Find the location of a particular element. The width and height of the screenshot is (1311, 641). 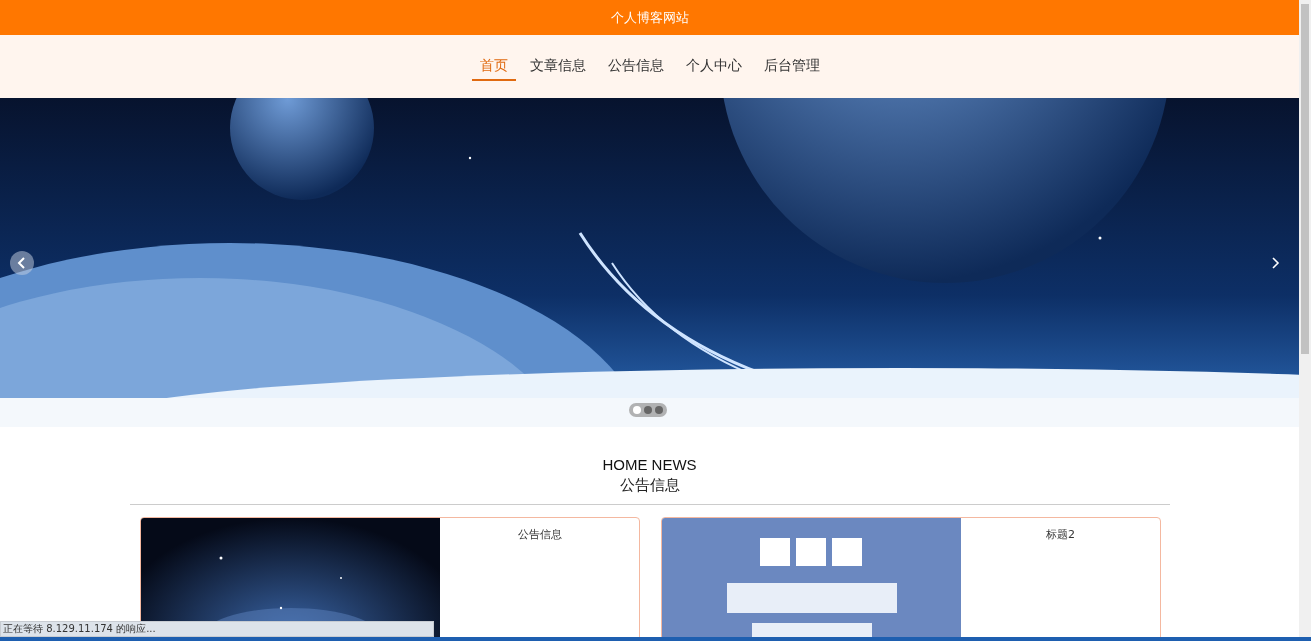

card-title: 标题2 is located at coordinates (1060, 534).